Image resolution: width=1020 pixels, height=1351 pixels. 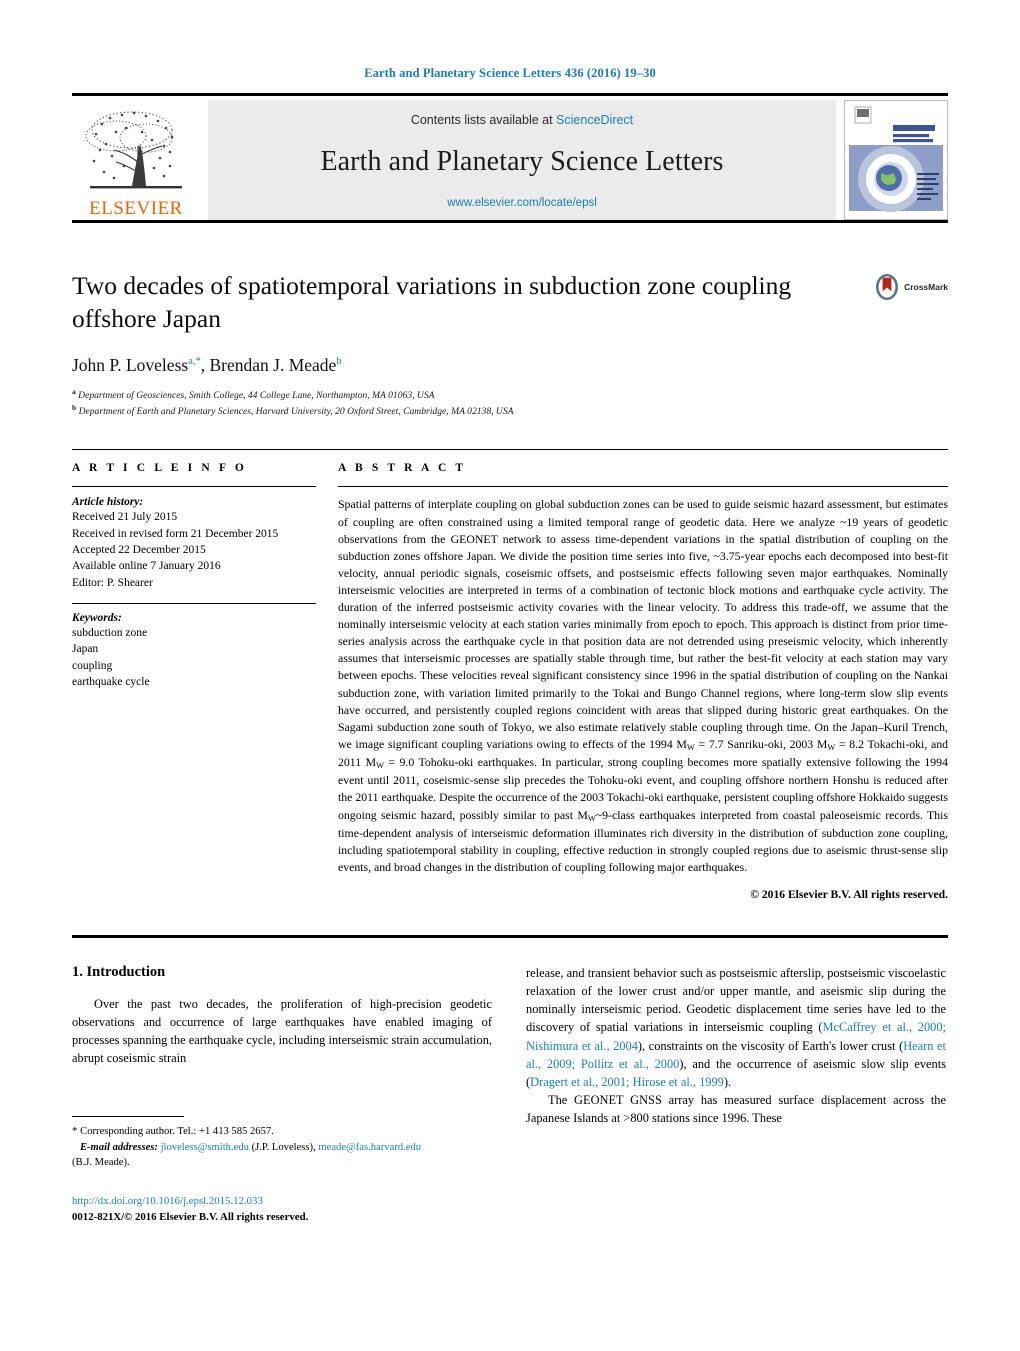 I want to click on abstract-part-2: = 7.7 Sanriku-oki, 2003 M, so click(x=761, y=743).